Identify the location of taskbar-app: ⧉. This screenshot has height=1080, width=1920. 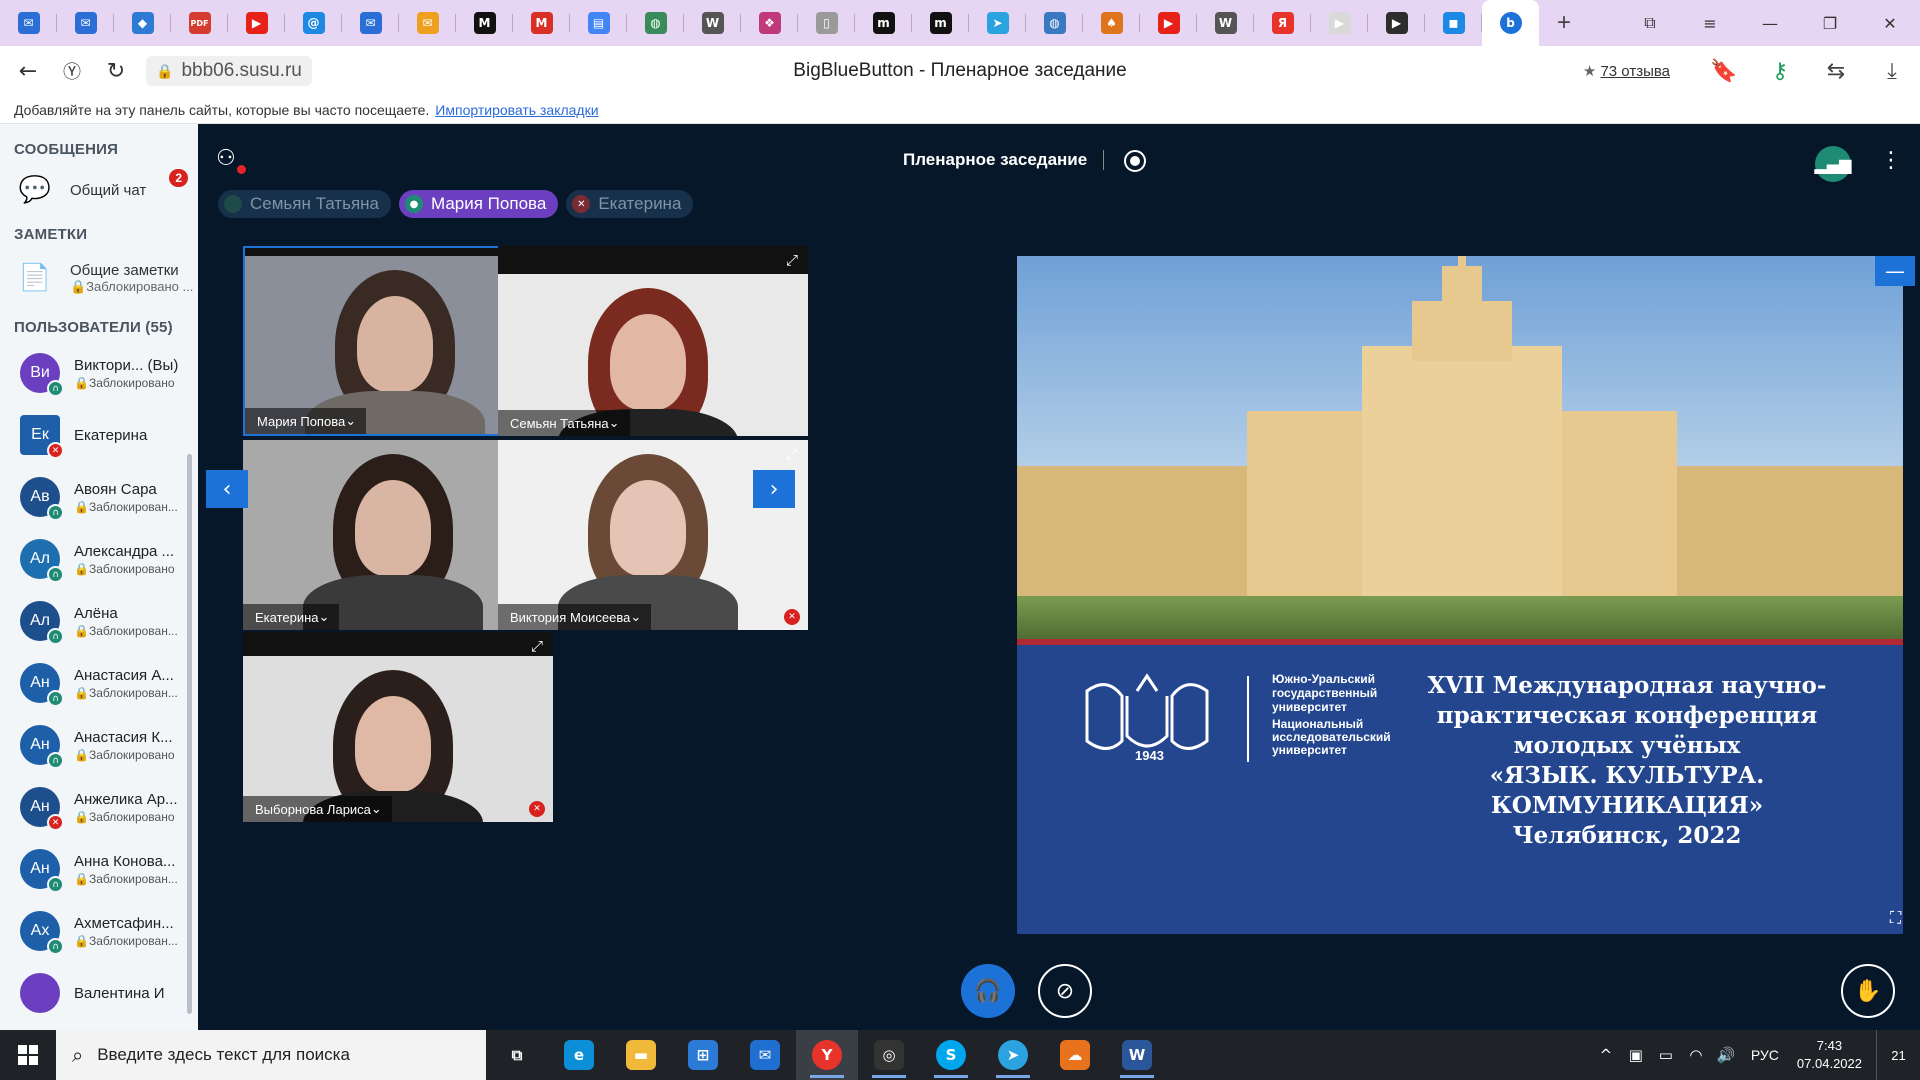
(517, 1055).